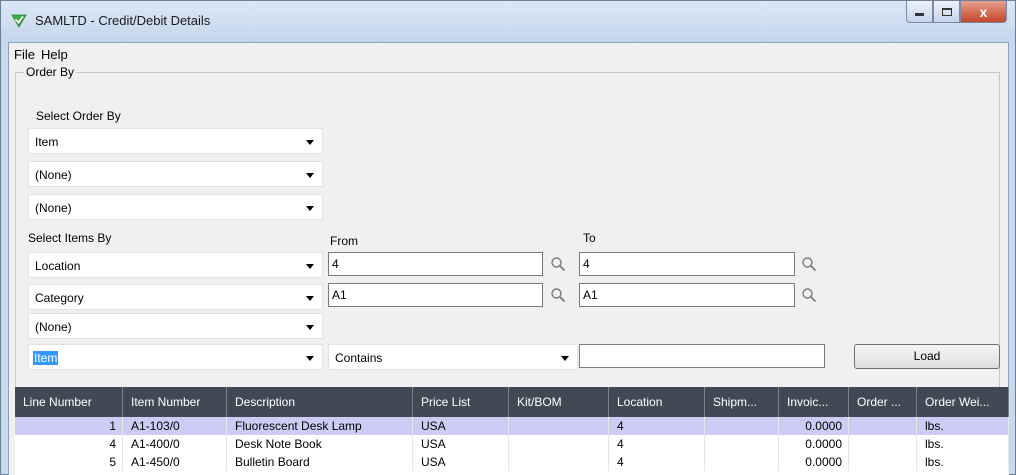 This screenshot has width=1016, height=475. Describe the element at coordinates (453, 357) in the screenshot. I see `filter-operator-combo: Contains` at that location.